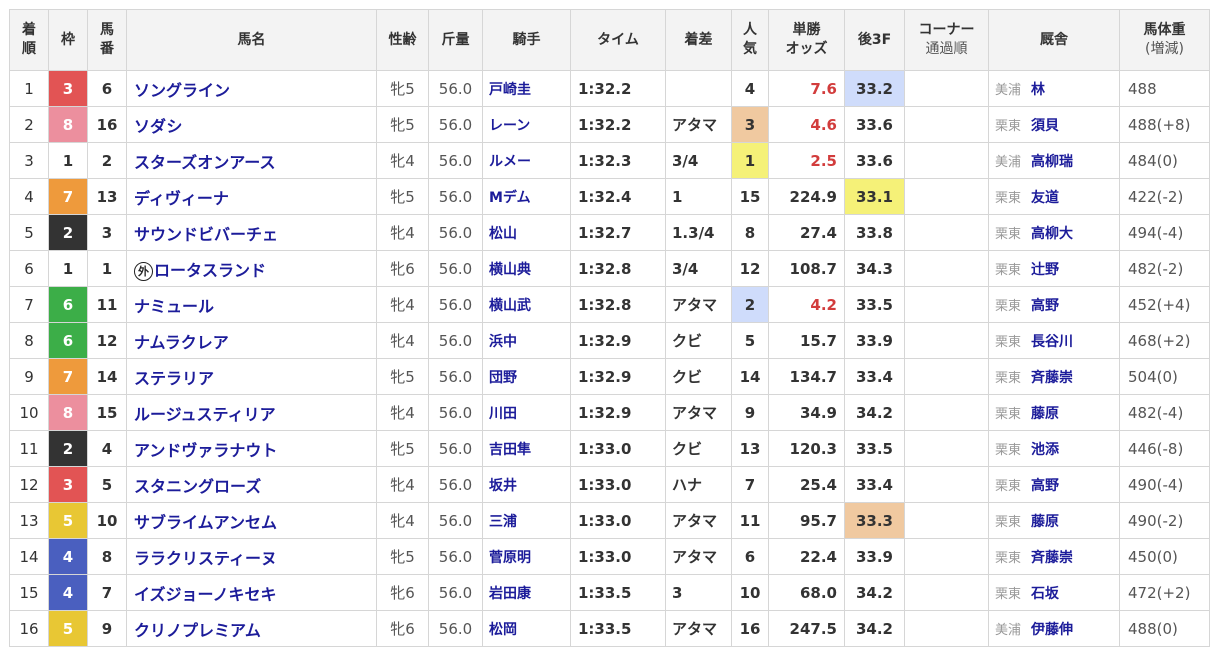 This screenshot has width=1213, height=657. Describe the element at coordinates (510, 198) in the screenshot. I see `jockey-link: Mデム` at that location.